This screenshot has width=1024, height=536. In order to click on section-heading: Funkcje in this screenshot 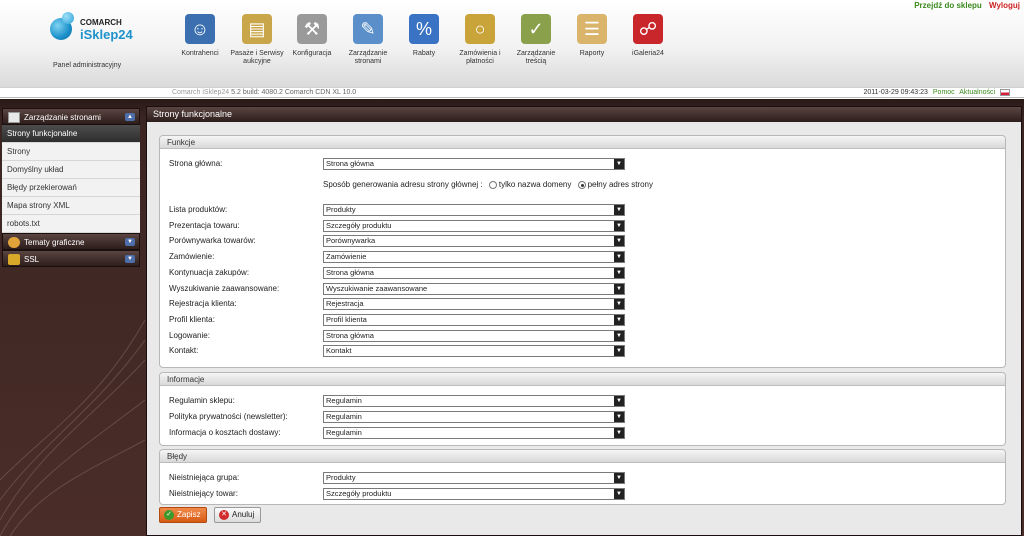, I will do `click(582, 142)`.